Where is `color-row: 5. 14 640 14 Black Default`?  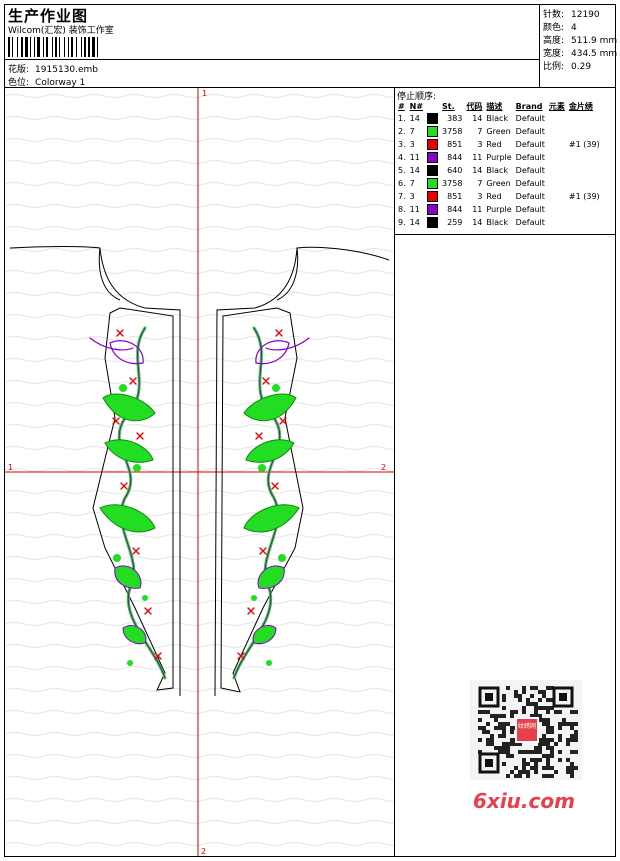
color-row: 5. 14 640 14 Black Default is located at coordinates (499, 170).